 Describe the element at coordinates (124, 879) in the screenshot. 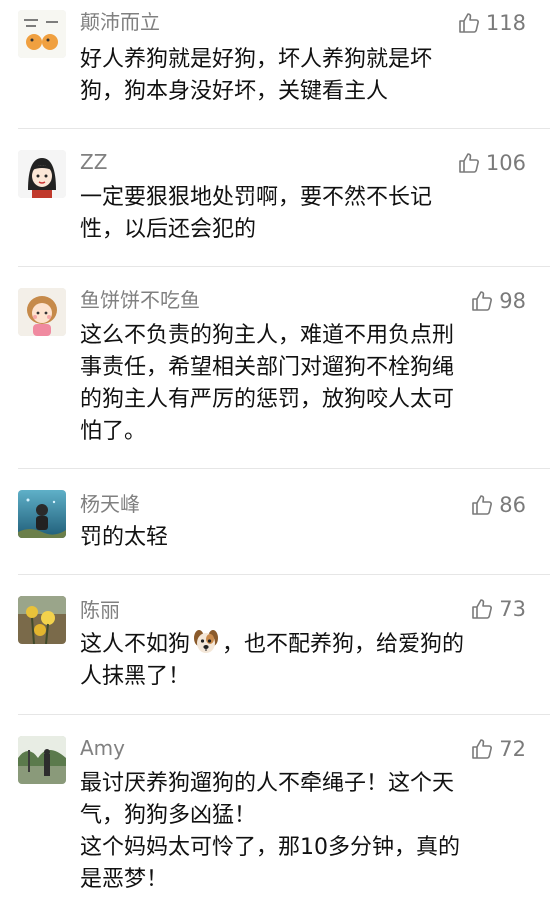

I see `comment-line: 是恶梦！` at that location.